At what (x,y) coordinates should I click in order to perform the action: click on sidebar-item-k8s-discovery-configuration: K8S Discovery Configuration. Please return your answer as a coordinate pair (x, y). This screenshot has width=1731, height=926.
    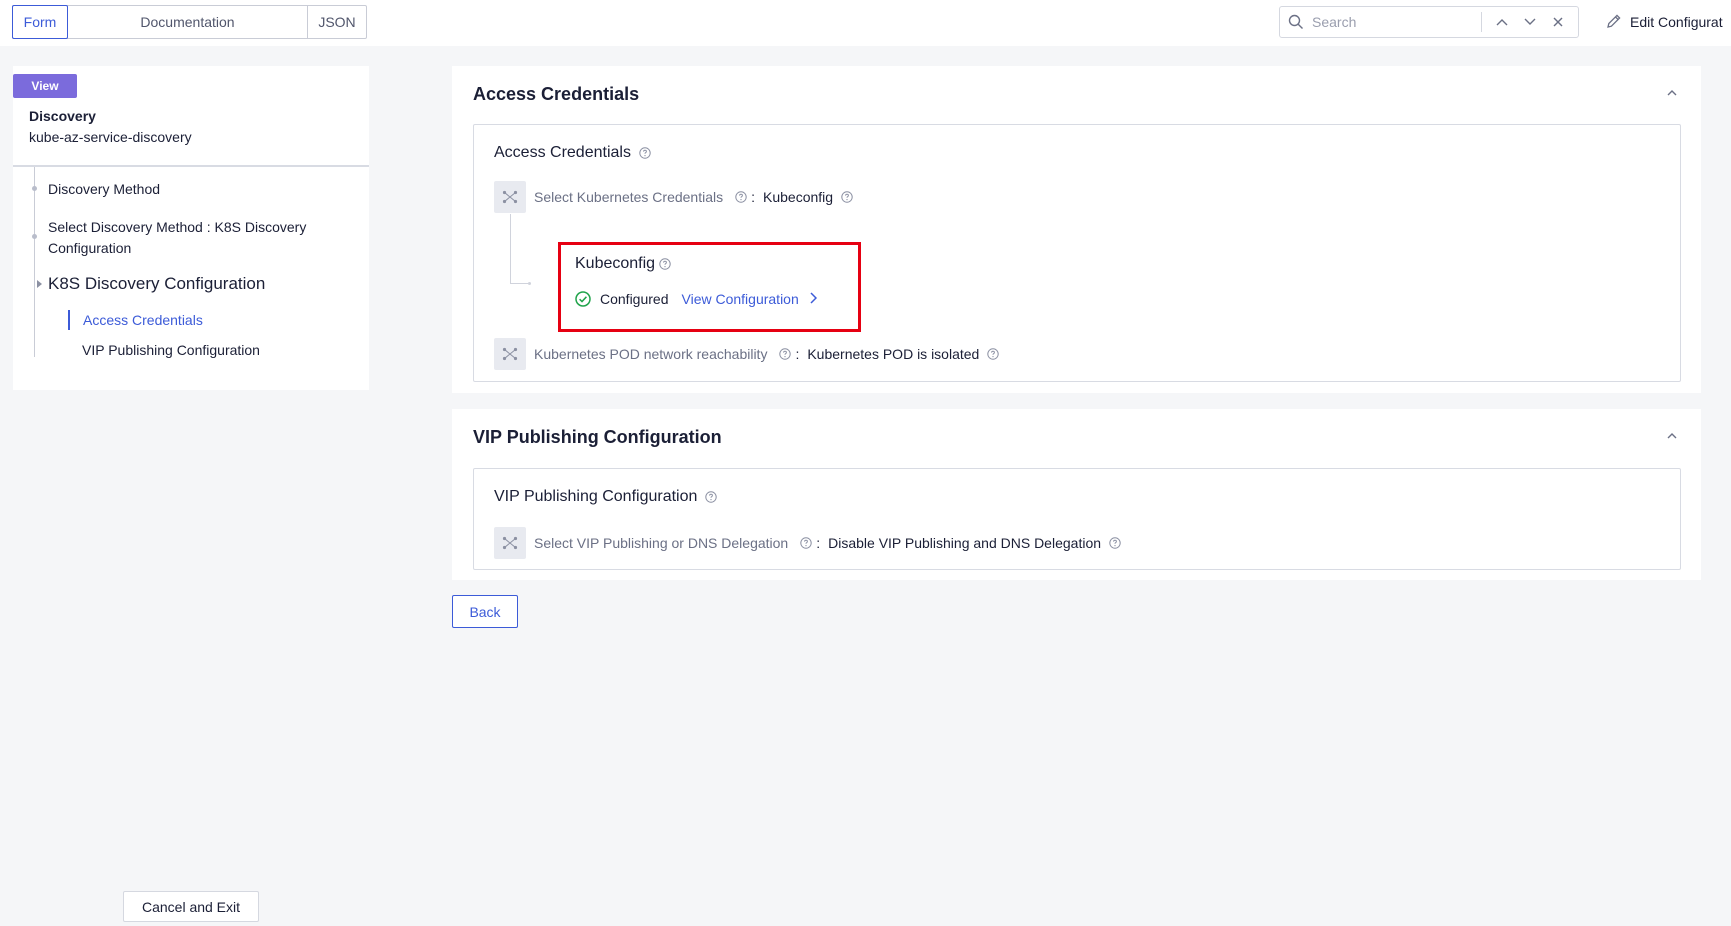
    Looking at the image, I should click on (156, 283).